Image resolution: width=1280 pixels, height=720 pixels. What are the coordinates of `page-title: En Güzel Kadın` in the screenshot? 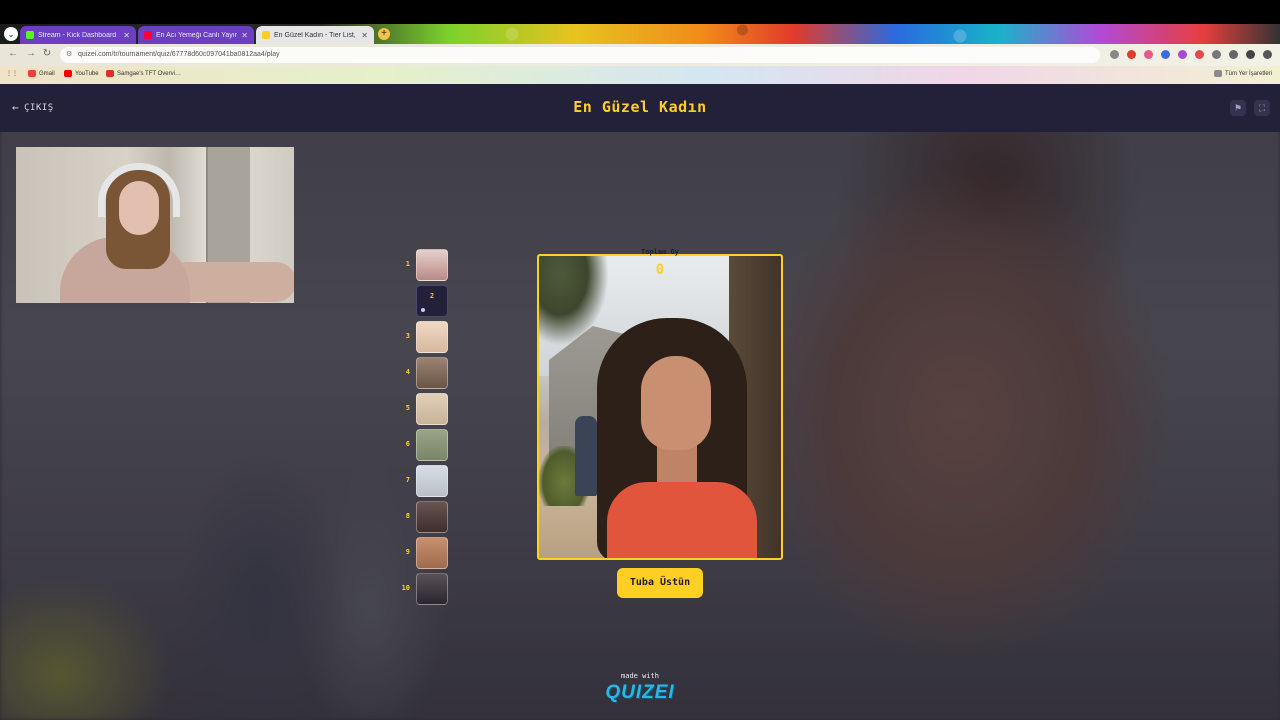 It's located at (640, 107).